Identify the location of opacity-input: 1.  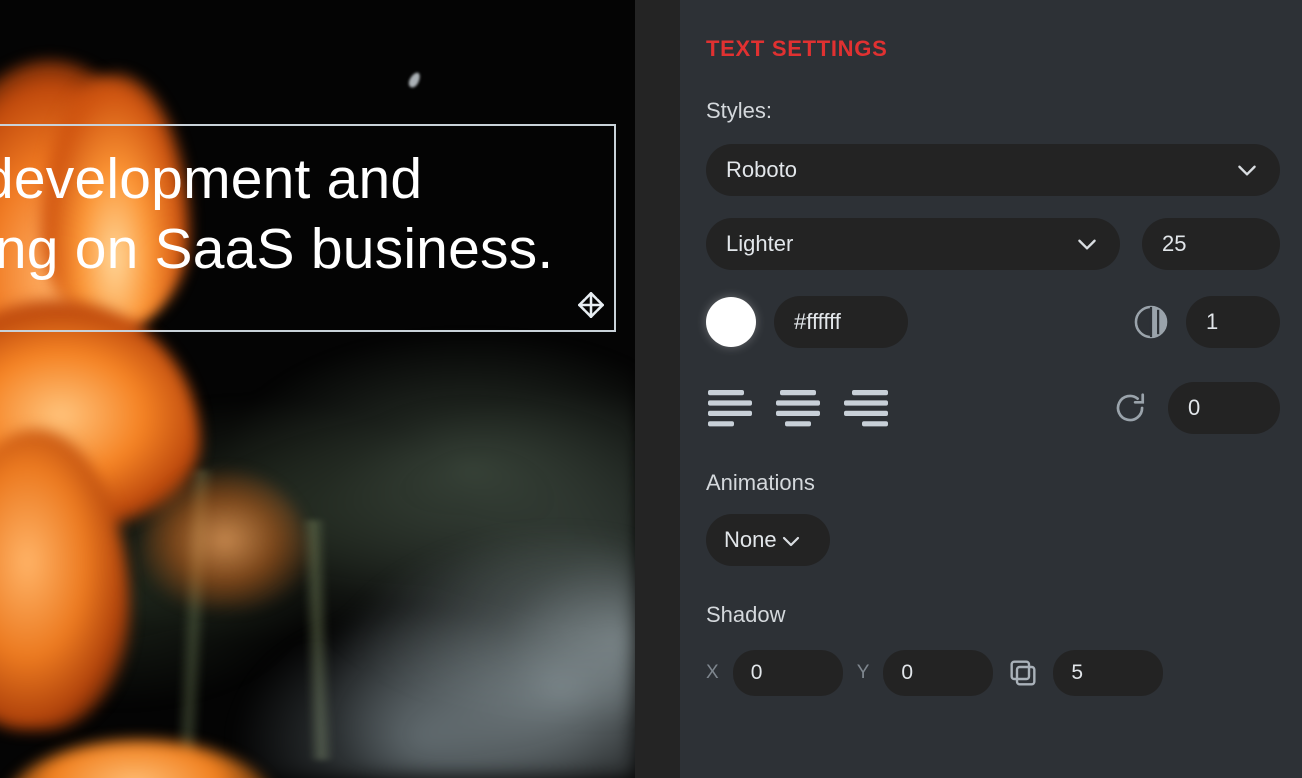
(1233, 322).